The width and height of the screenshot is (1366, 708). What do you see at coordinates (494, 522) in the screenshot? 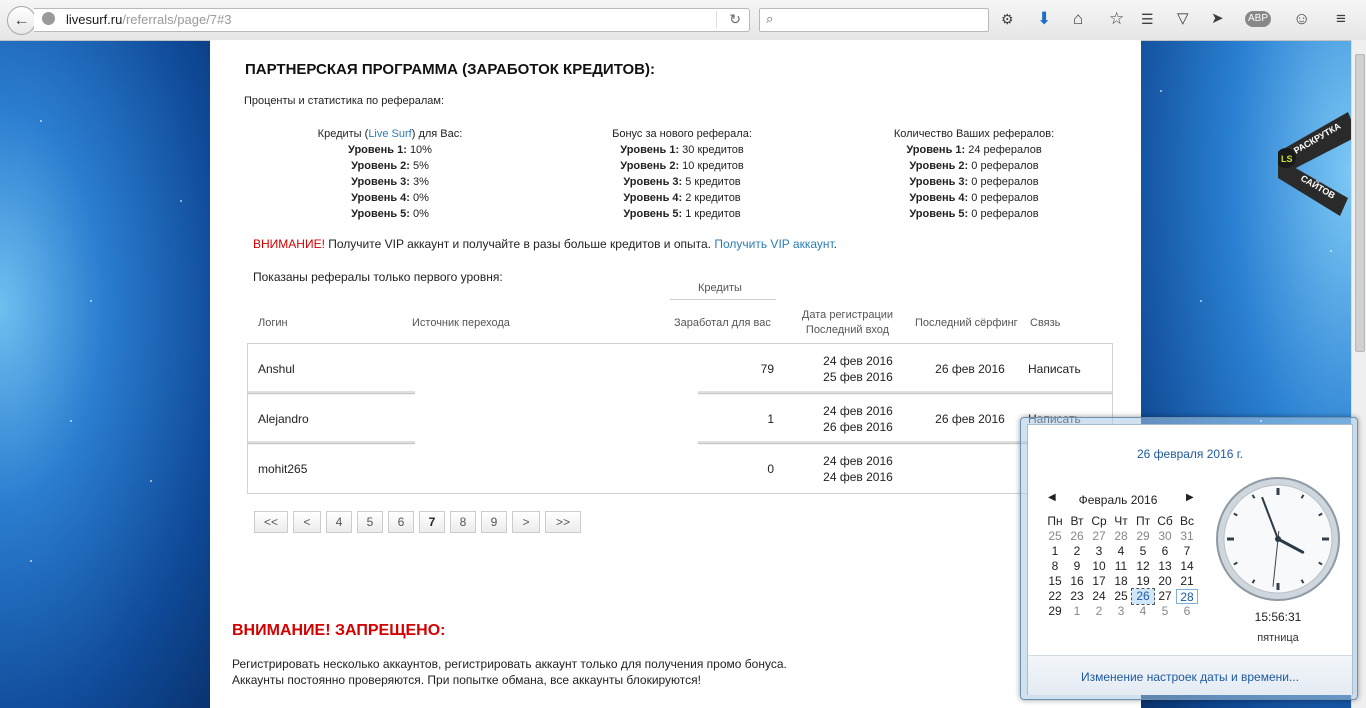
I see `page-button: 9` at bounding box center [494, 522].